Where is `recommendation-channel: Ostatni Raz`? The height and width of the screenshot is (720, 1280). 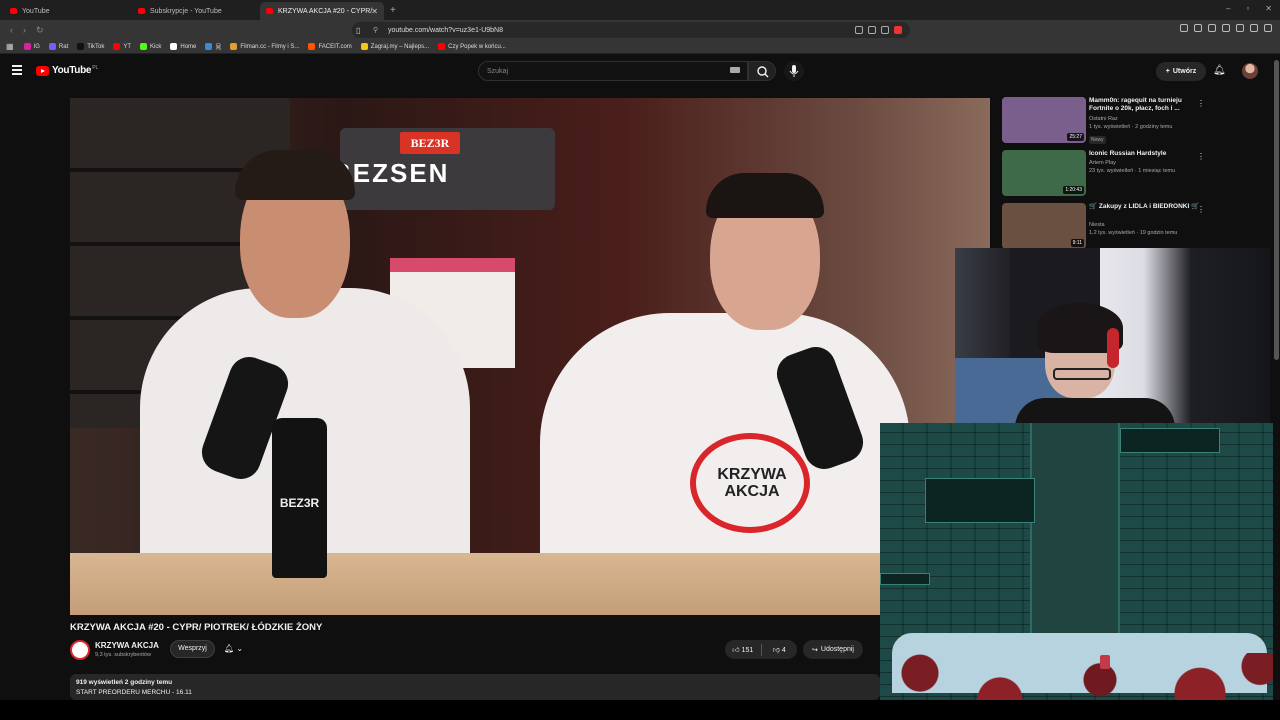 recommendation-channel: Ostatni Raz is located at coordinates (1103, 119).